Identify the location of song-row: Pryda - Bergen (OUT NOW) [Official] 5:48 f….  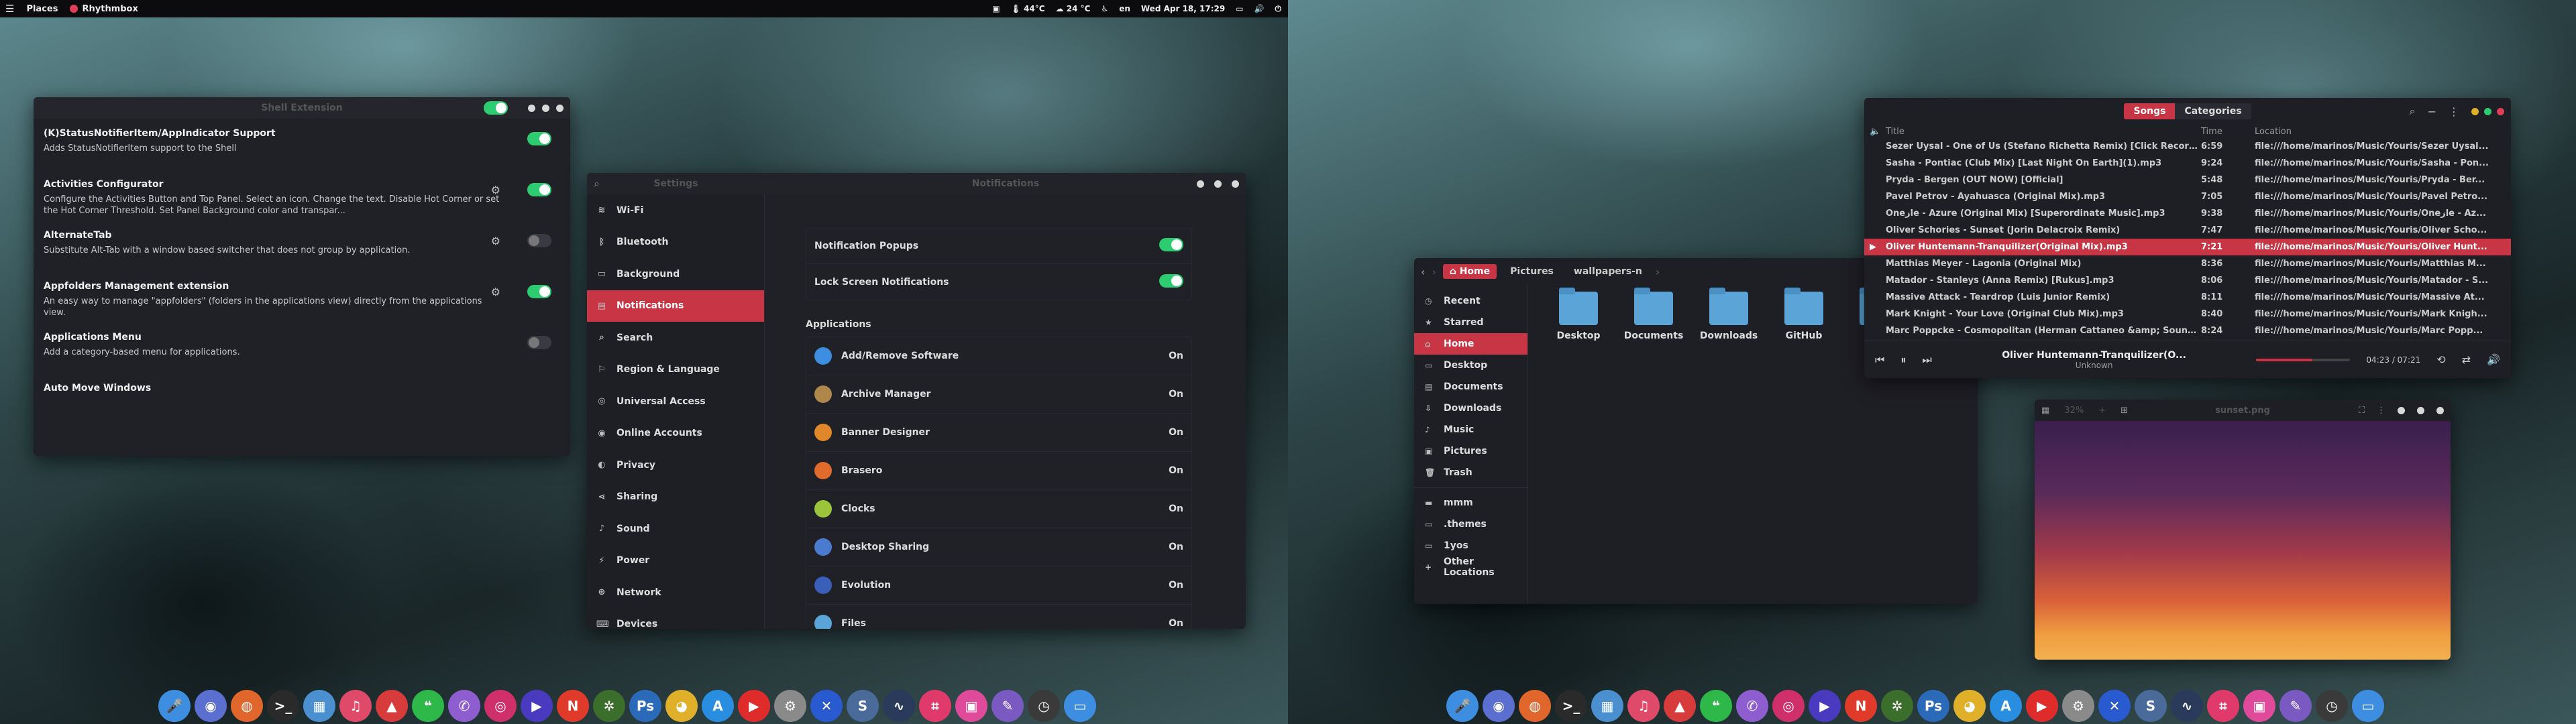
(2187, 180).